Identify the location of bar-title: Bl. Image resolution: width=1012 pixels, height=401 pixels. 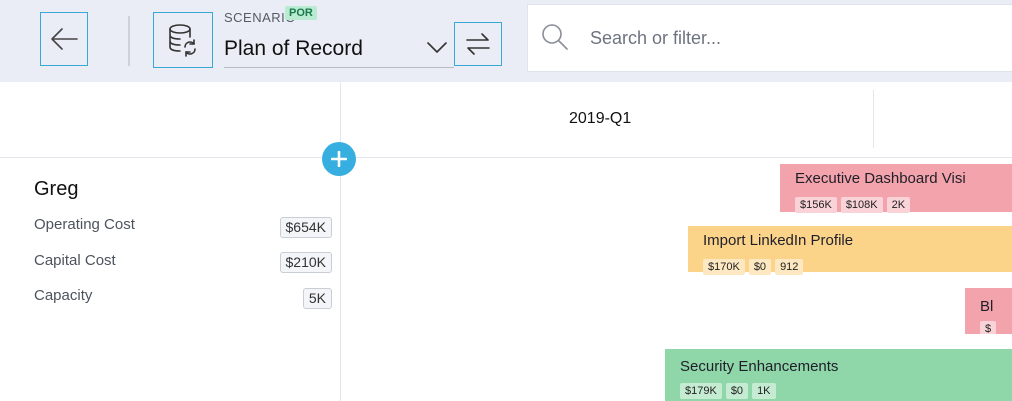
(987, 306).